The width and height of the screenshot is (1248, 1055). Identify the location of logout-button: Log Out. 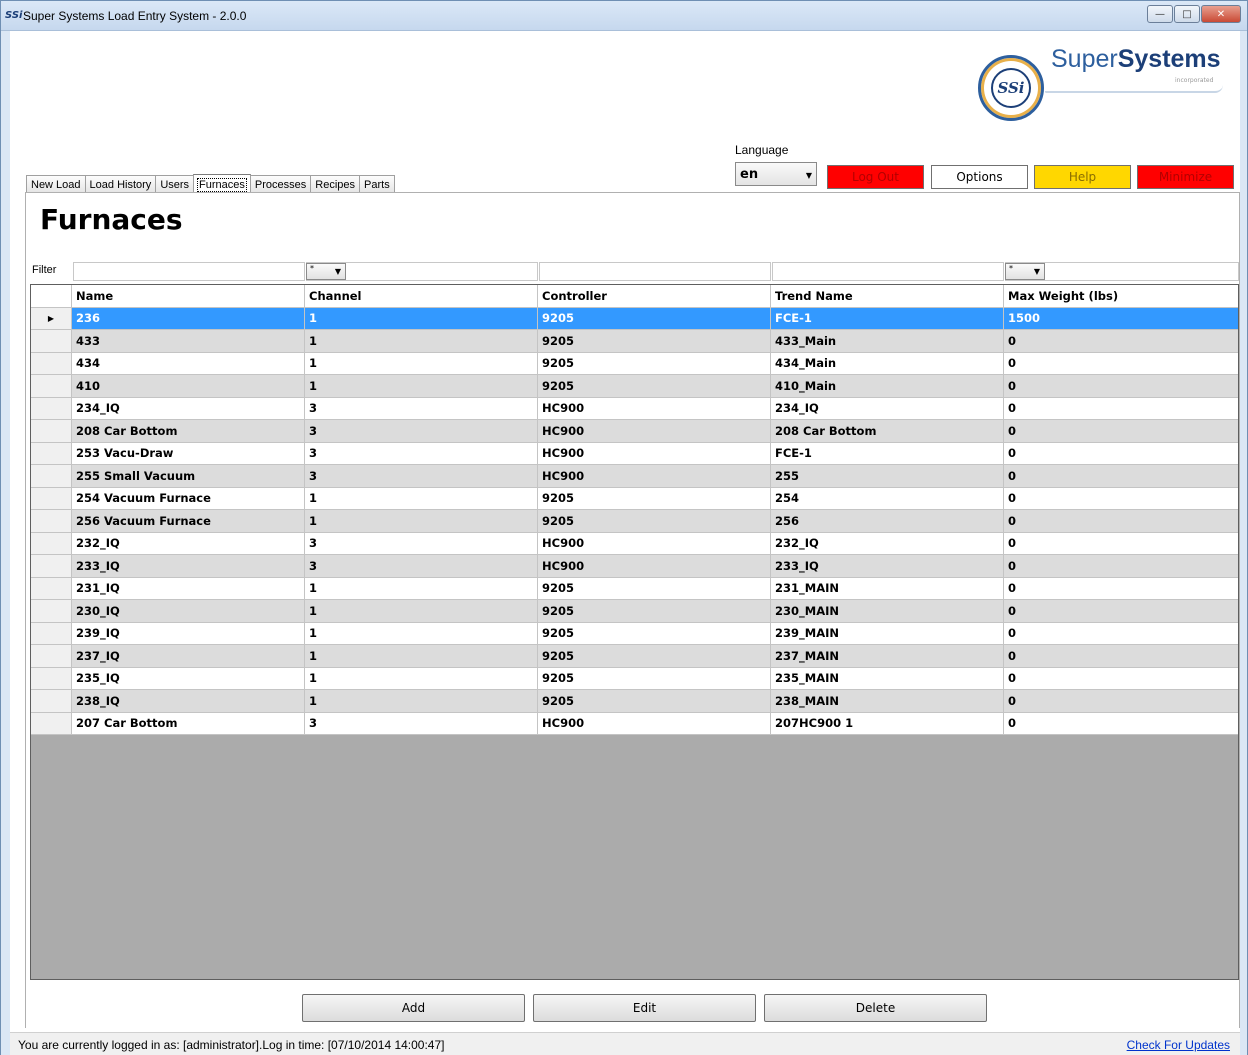
(875, 177).